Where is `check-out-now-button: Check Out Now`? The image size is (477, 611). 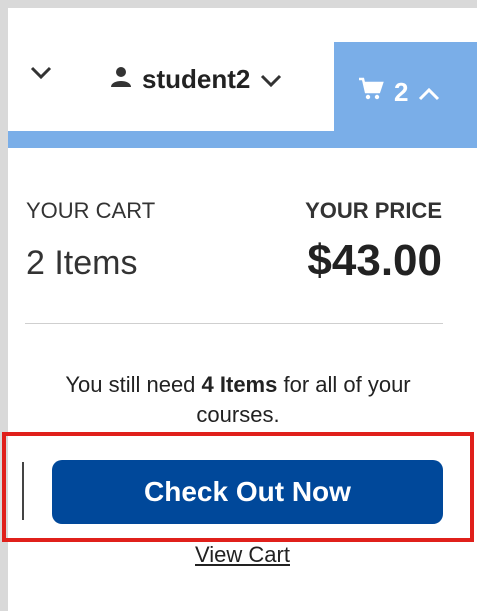
check-out-now-button: Check Out Now is located at coordinates (247, 492).